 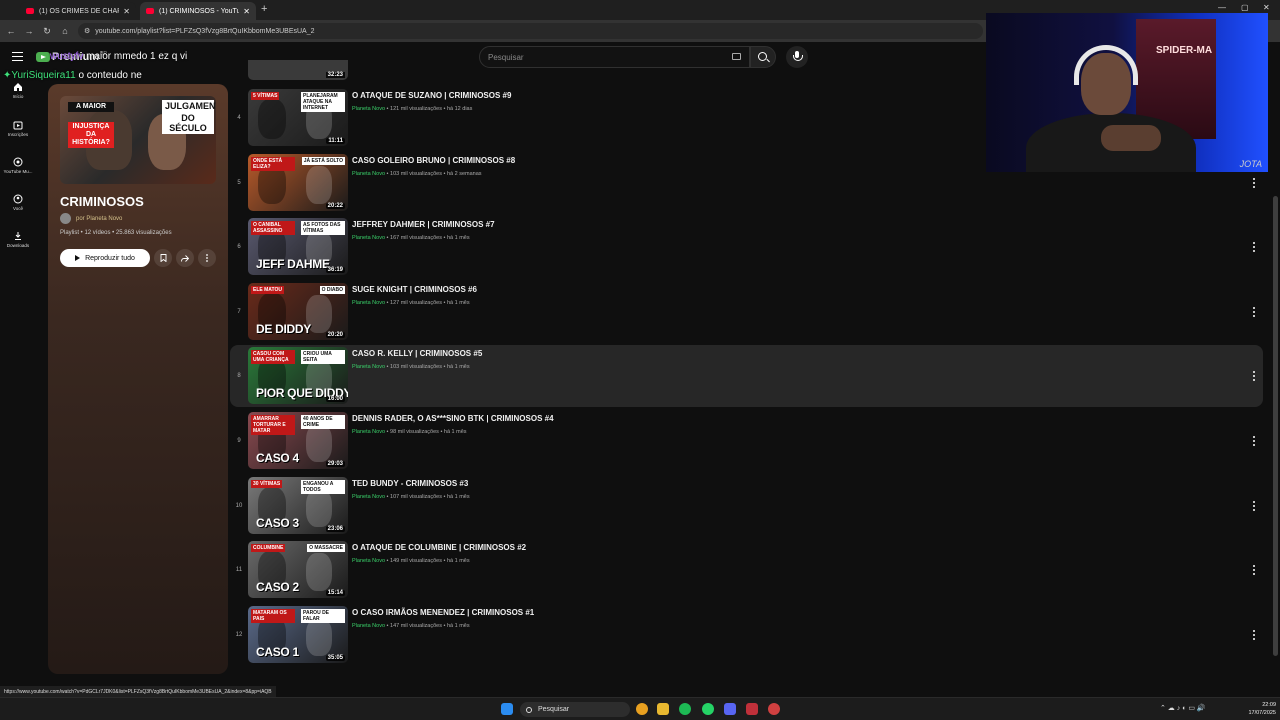 I want to click on taskbar-clock: 22:09 17/07/2025, so click(x=1256, y=709).